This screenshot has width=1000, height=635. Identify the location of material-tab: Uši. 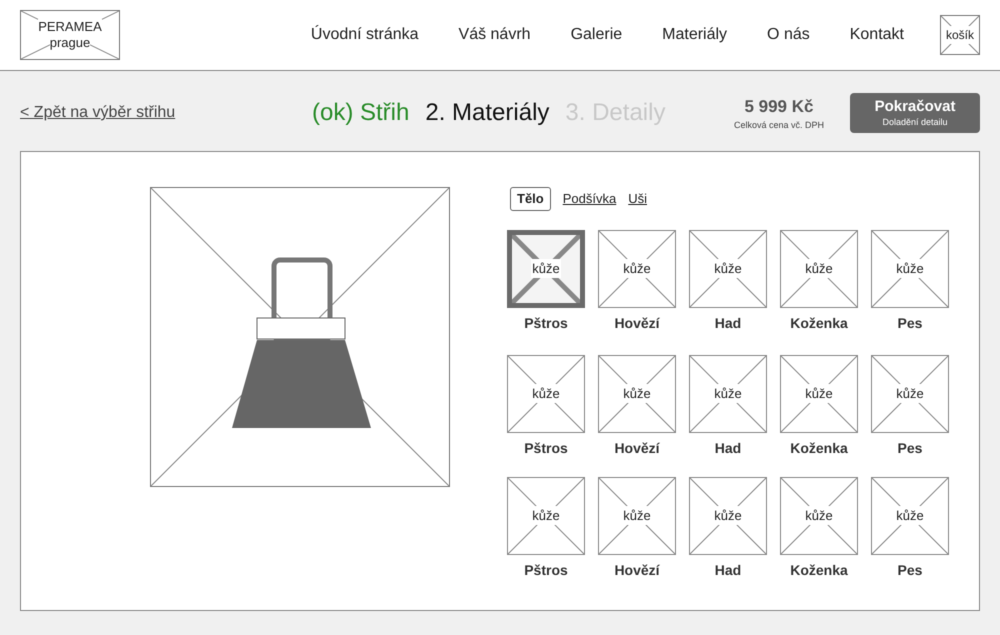
(637, 199).